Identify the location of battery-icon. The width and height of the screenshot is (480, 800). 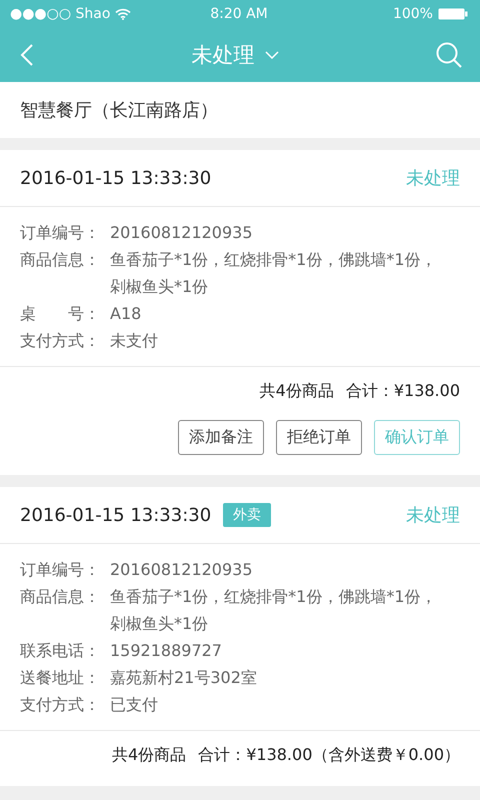
(453, 14).